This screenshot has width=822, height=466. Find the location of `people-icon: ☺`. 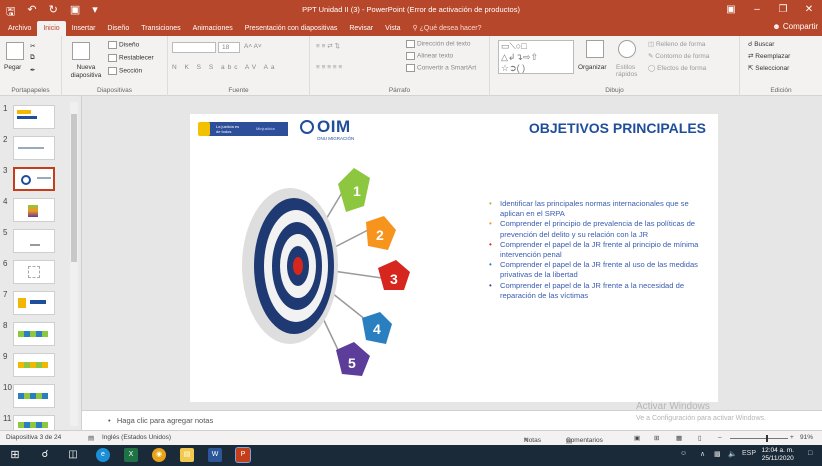

people-icon: ☺ is located at coordinates (683, 453).